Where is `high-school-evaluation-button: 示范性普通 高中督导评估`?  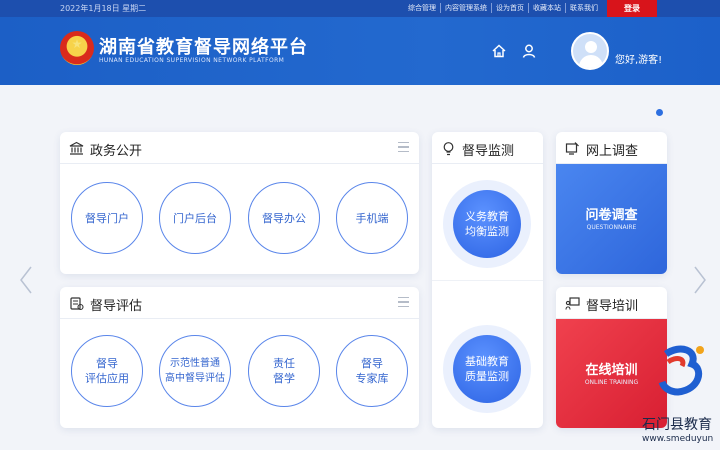 high-school-evaluation-button: 示范性普通 高中督导评估 is located at coordinates (195, 371).